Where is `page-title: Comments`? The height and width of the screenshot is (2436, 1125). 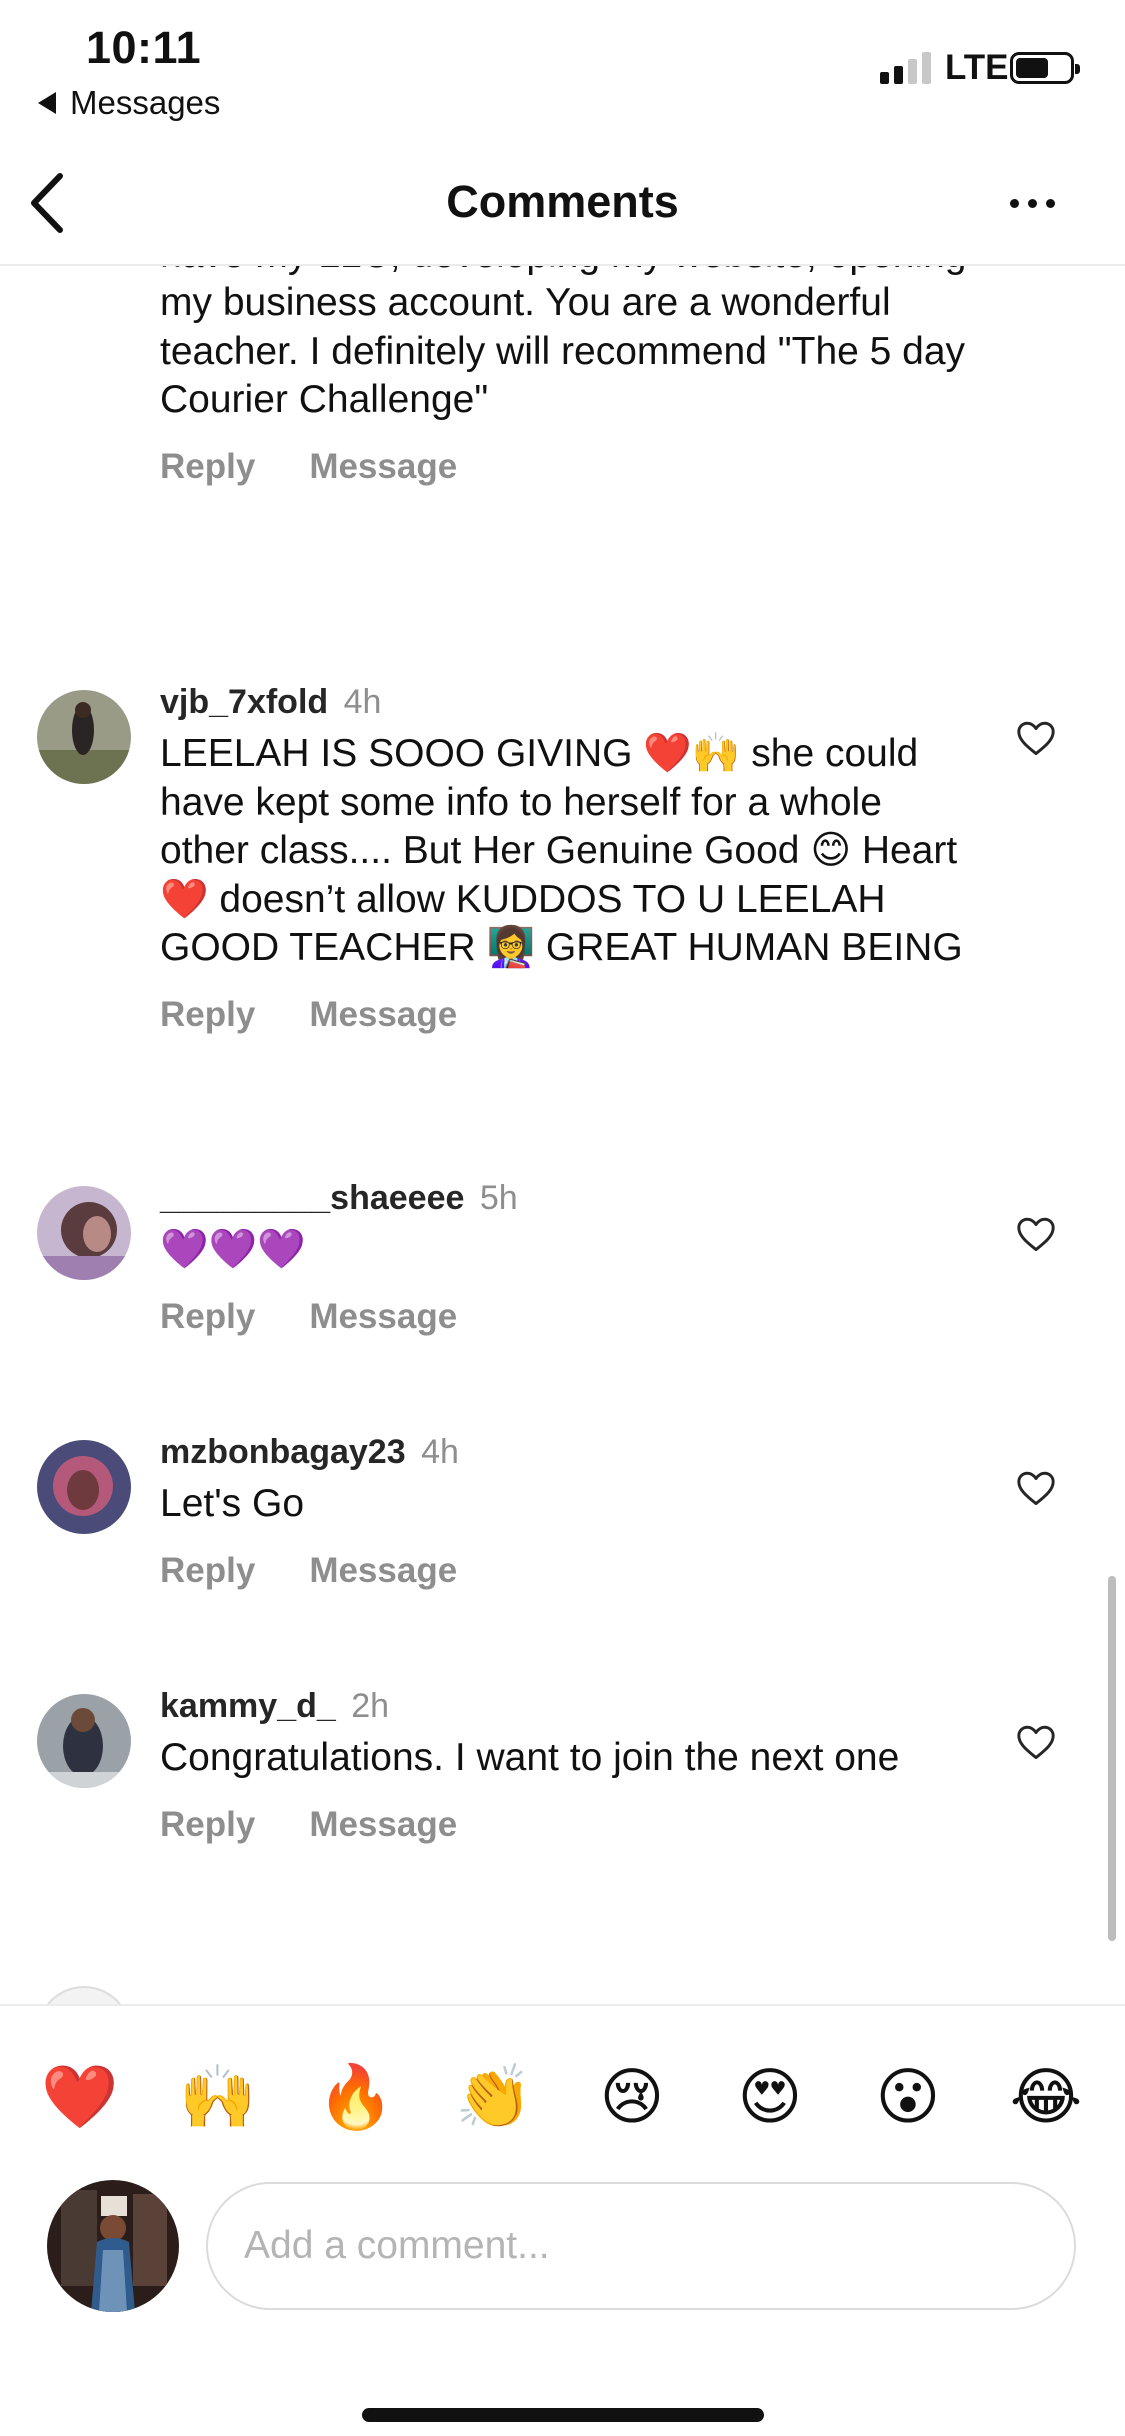
page-title: Comments is located at coordinates (562, 201).